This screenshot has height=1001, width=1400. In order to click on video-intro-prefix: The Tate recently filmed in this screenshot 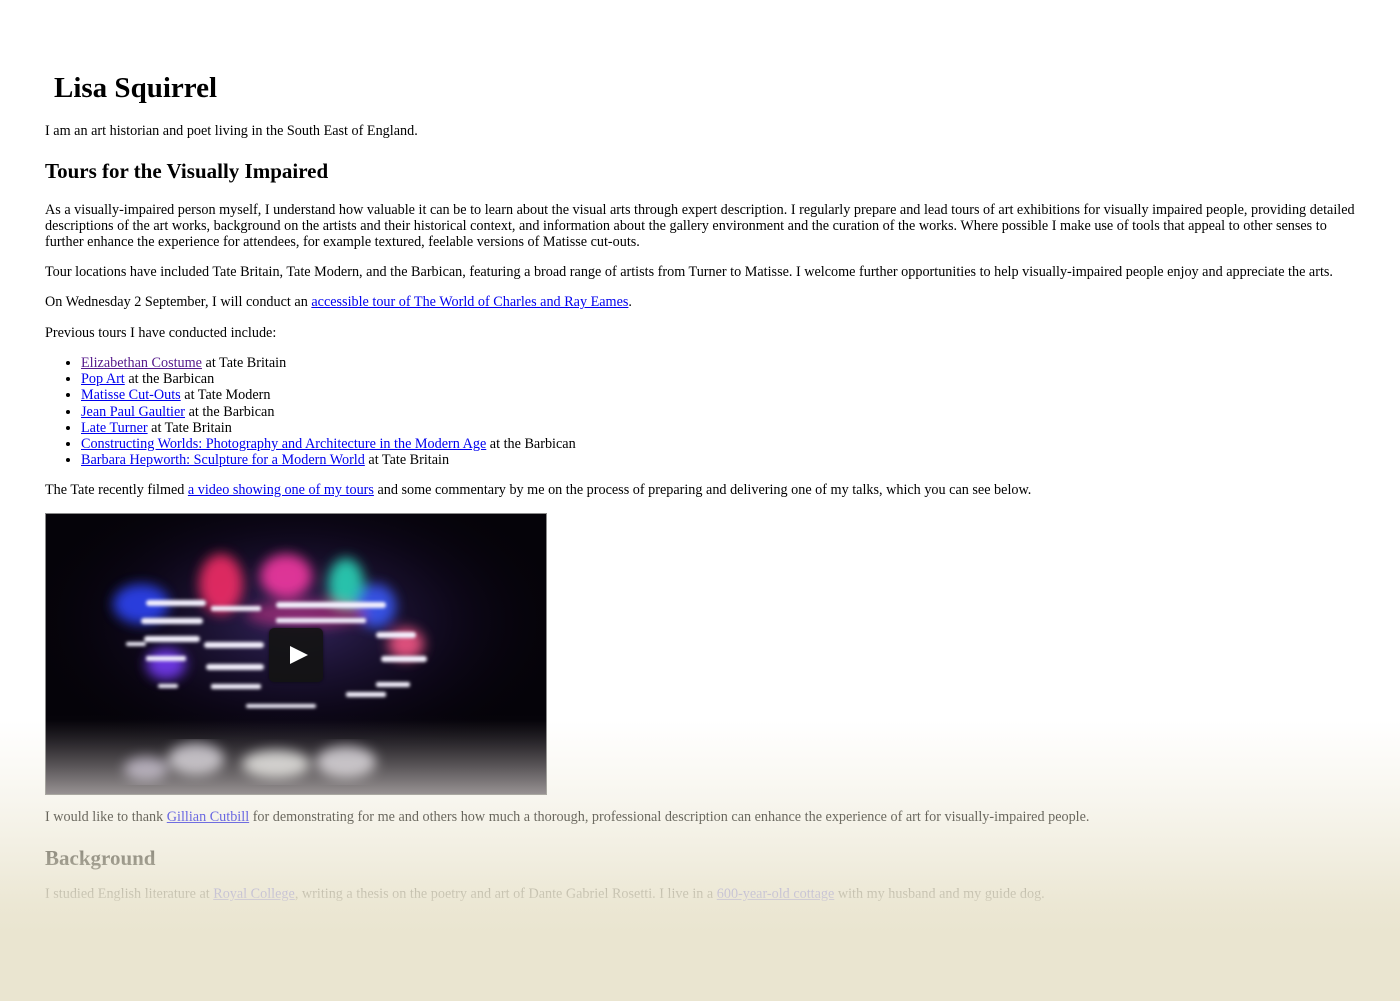, I will do `click(116, 490)`.